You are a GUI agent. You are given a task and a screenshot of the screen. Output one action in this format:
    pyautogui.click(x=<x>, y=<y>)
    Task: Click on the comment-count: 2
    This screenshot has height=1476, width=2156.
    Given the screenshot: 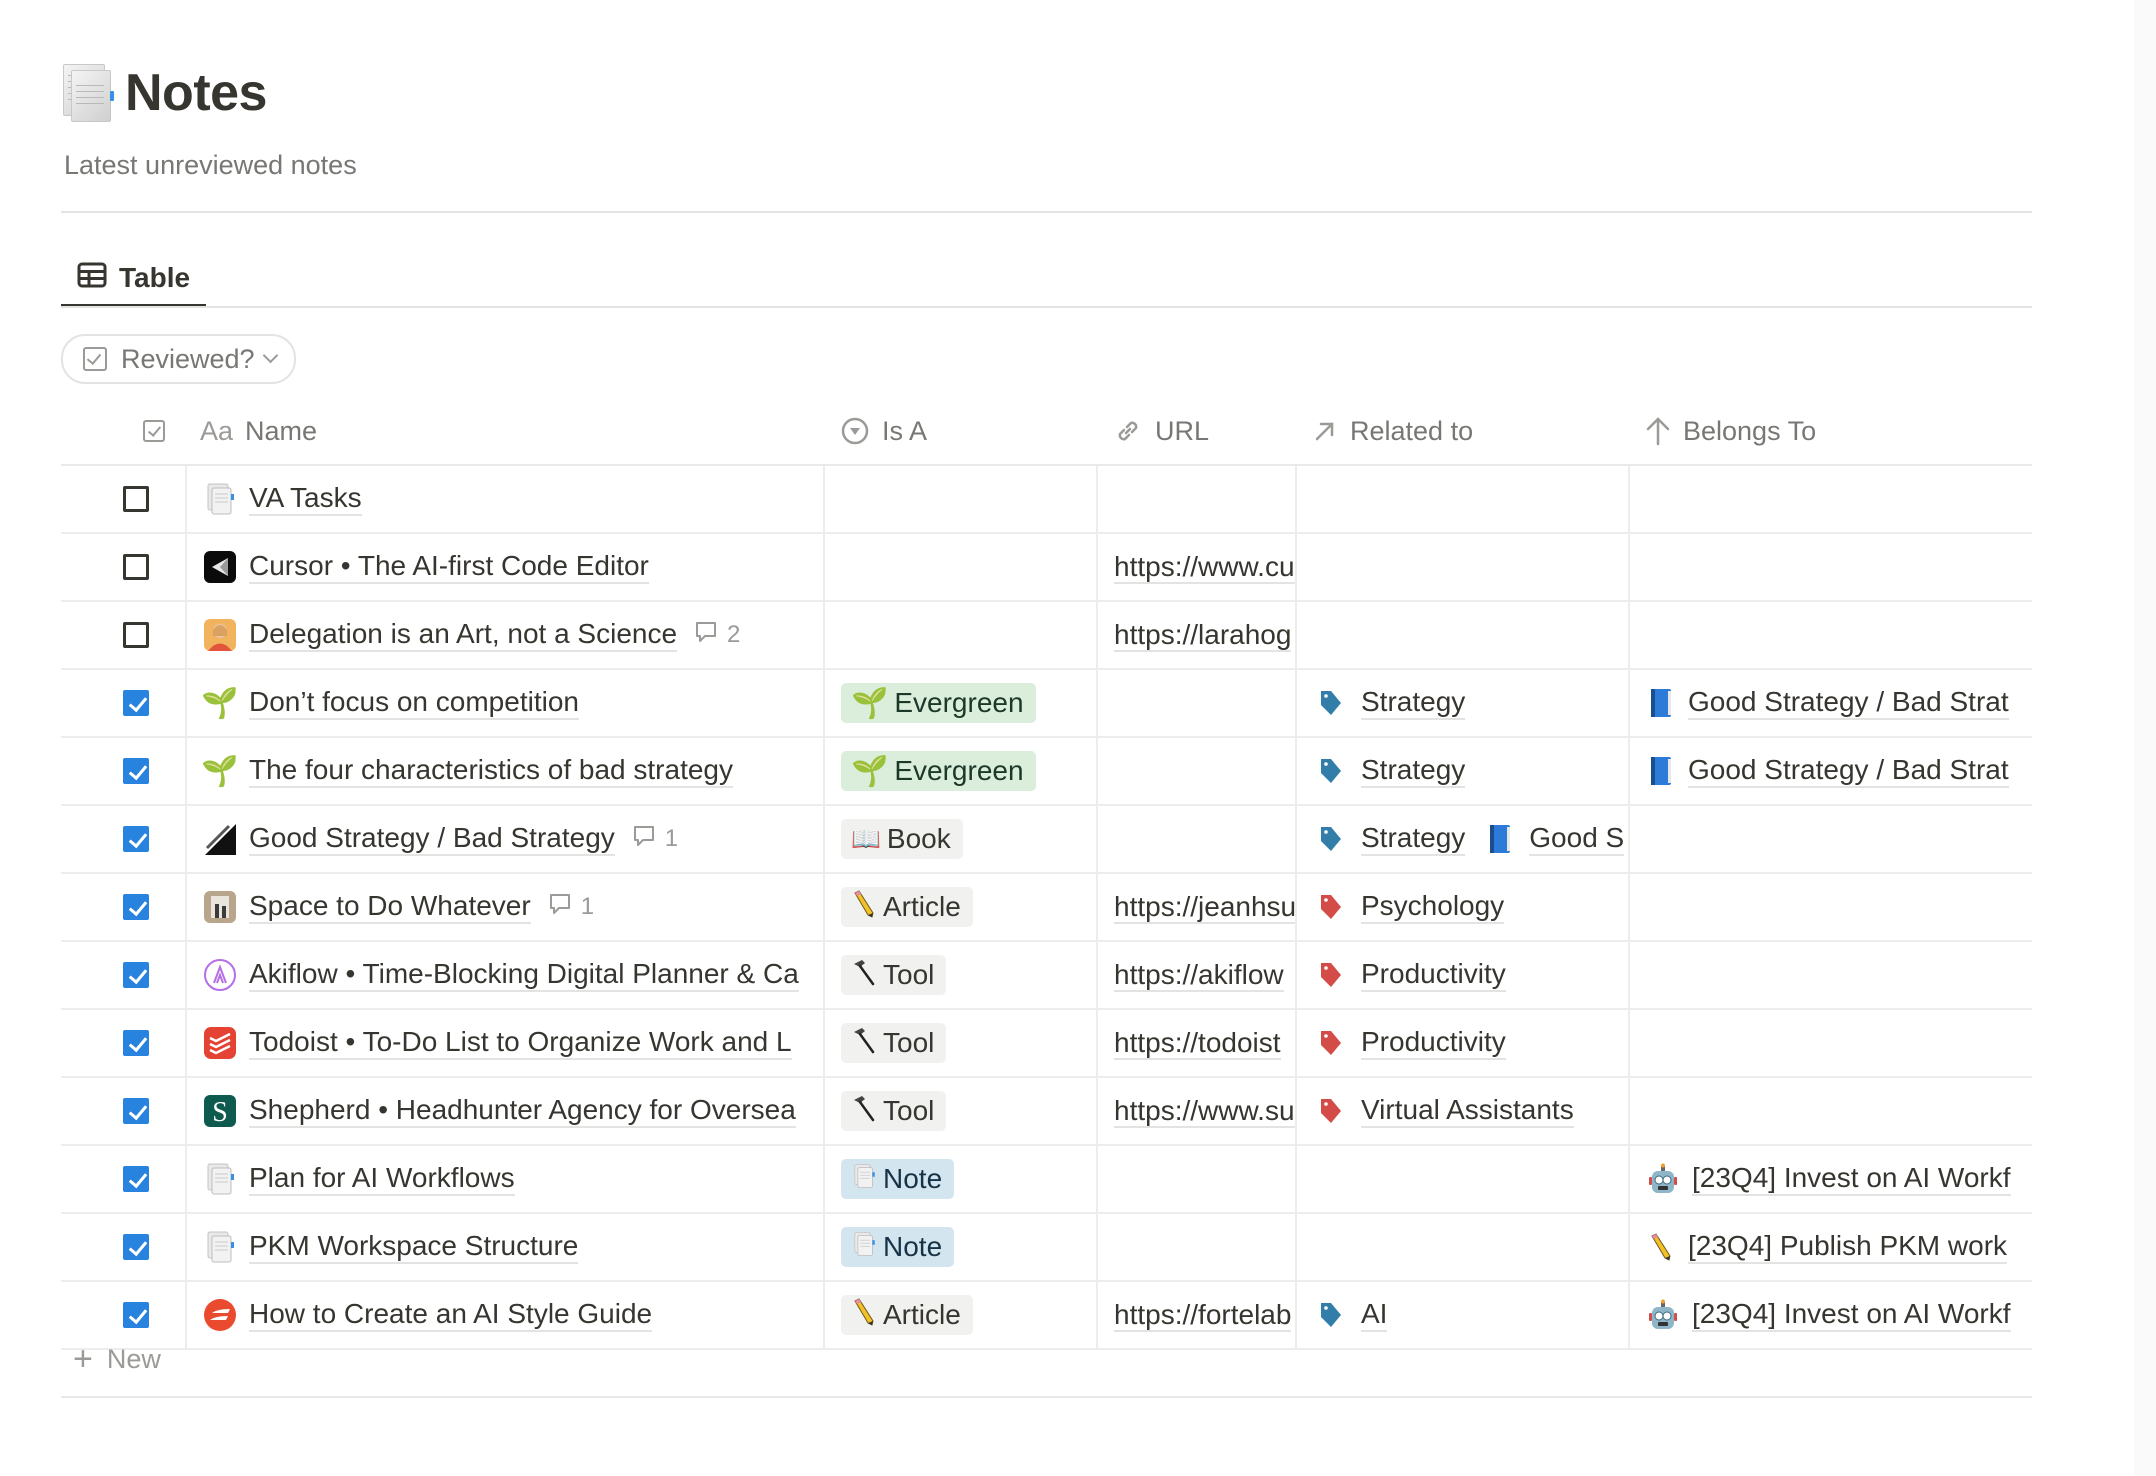 What is the action you would take?
    pyautogui.click(x=716, y=635)
    